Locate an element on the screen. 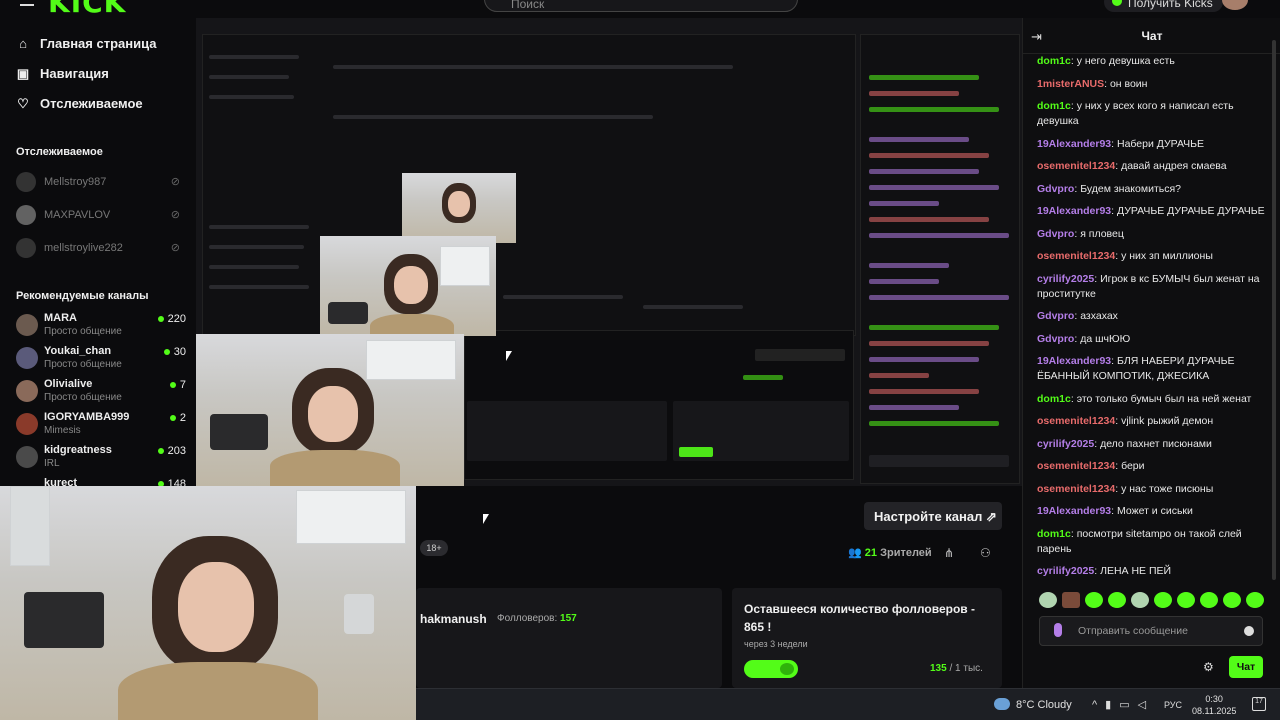 This screenshot has height=720, width=1280. chat-message-input: Отправить сообщение is located at coordinates (1151, 631).